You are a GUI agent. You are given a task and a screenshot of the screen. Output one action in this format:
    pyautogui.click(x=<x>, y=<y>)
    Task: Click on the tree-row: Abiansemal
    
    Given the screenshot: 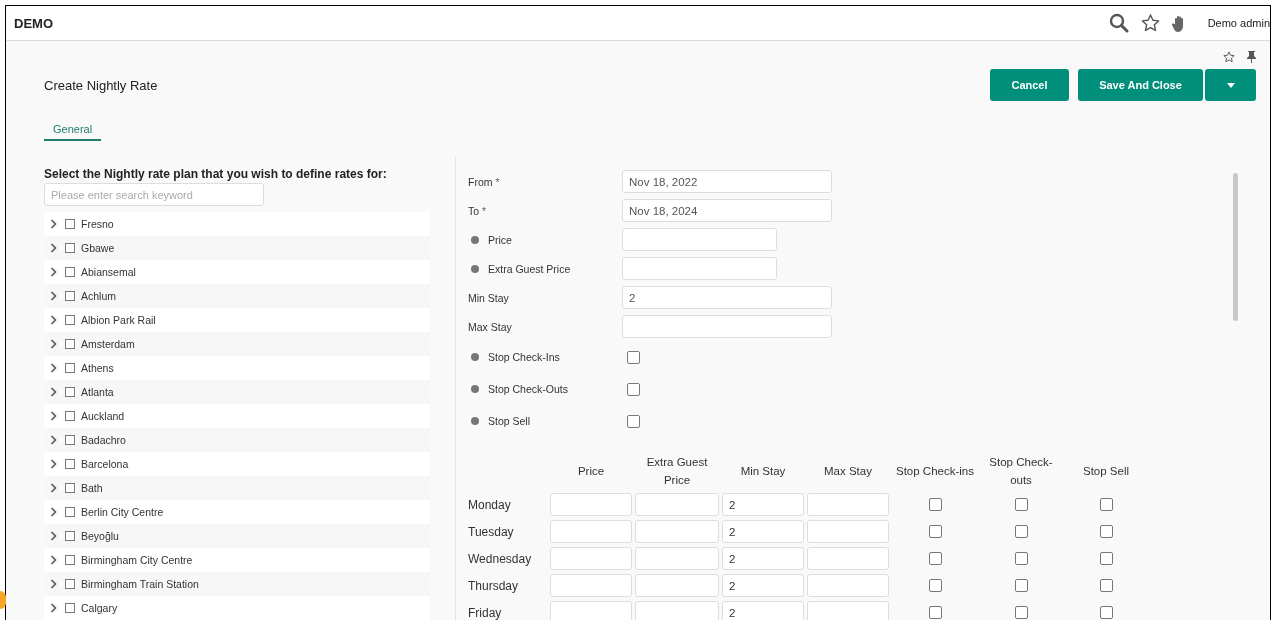 What is the action you would take?
    pyautogui.click(x=237, y=272)
    